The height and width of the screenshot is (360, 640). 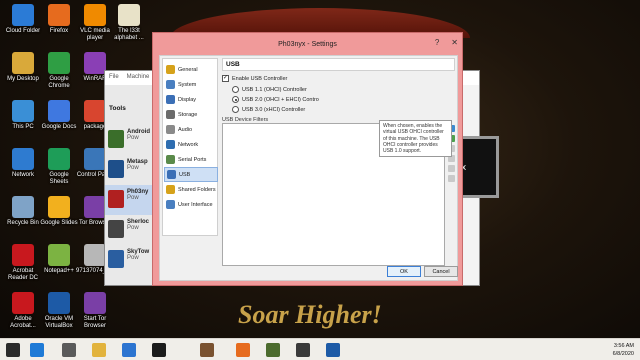 I want to click on desktop-icon: Google Slides, so click(x=59, y=211).